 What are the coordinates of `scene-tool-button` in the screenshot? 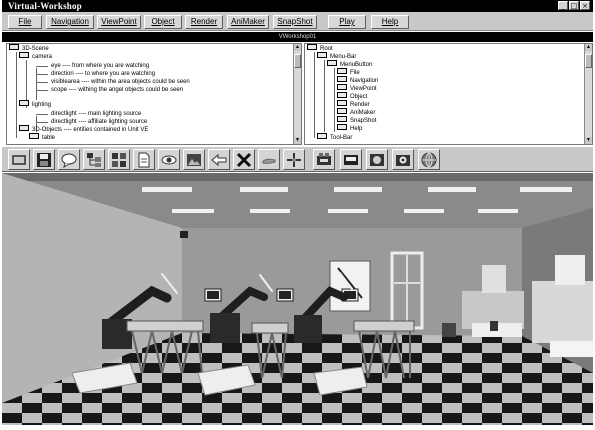 It's located at (19, 159).